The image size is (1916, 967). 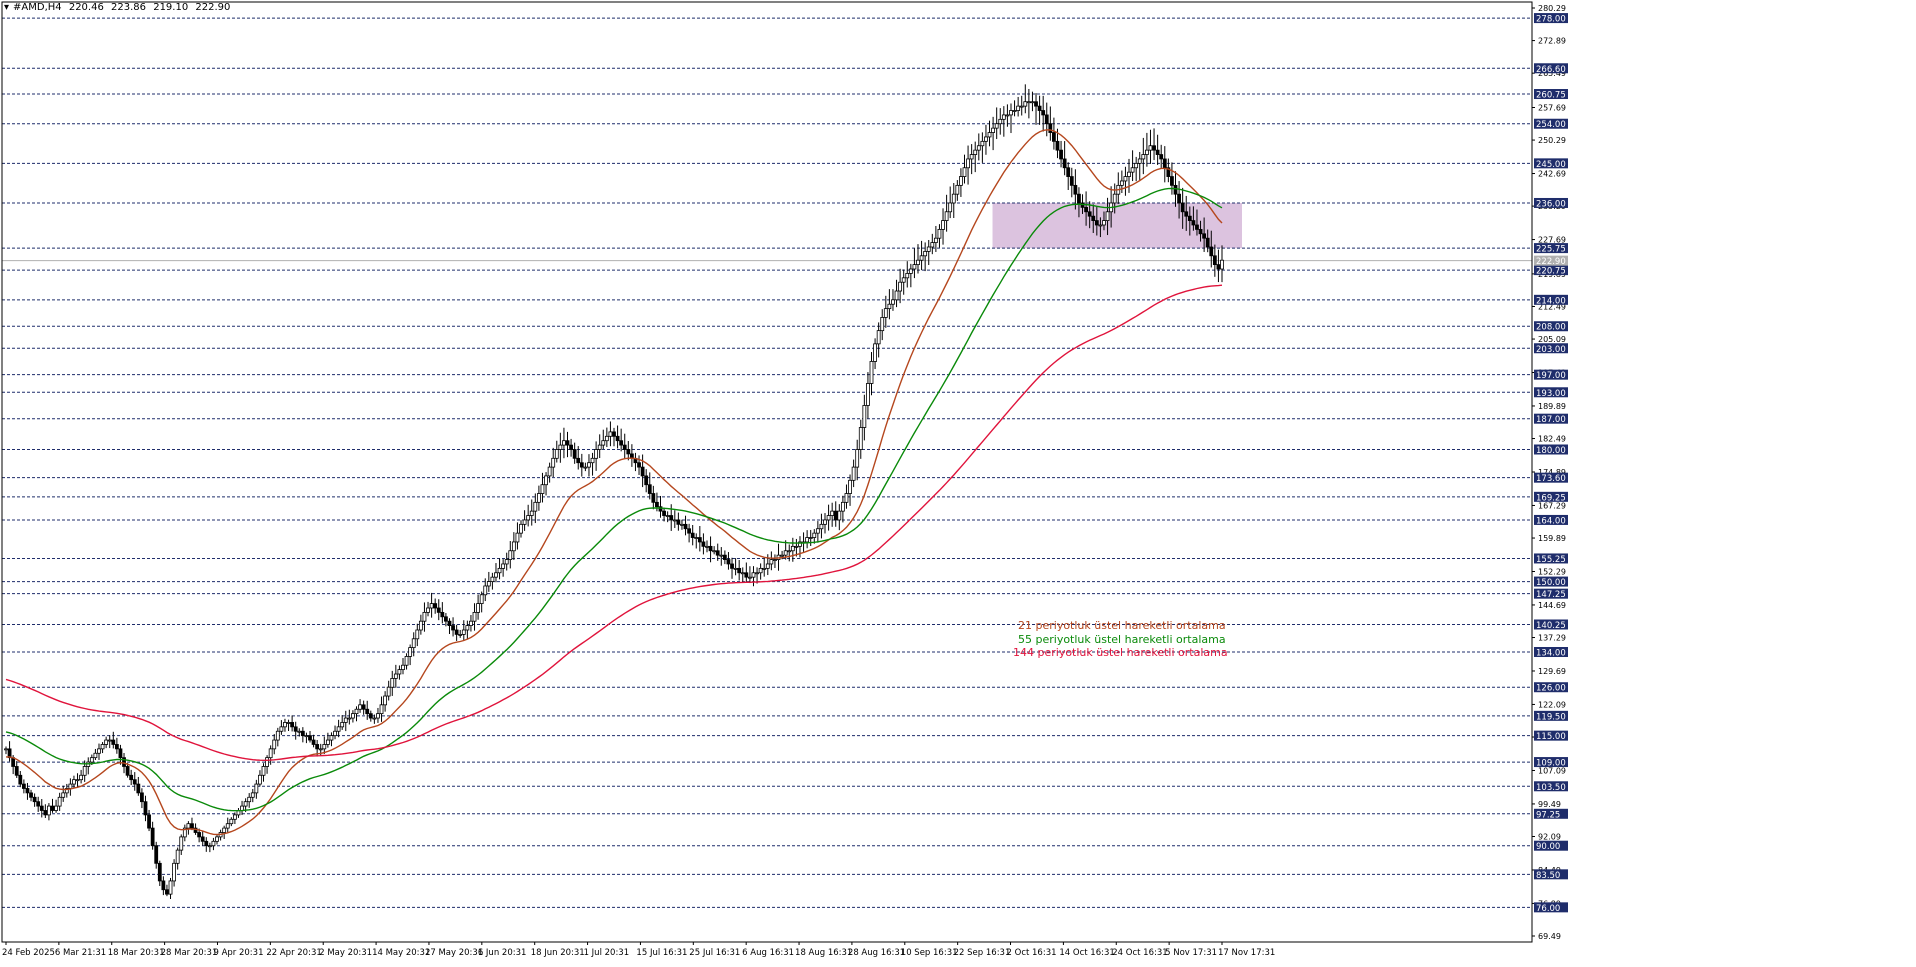 I want to click on time-label: 18 Aug 16:31, so click(x=823, y=953).